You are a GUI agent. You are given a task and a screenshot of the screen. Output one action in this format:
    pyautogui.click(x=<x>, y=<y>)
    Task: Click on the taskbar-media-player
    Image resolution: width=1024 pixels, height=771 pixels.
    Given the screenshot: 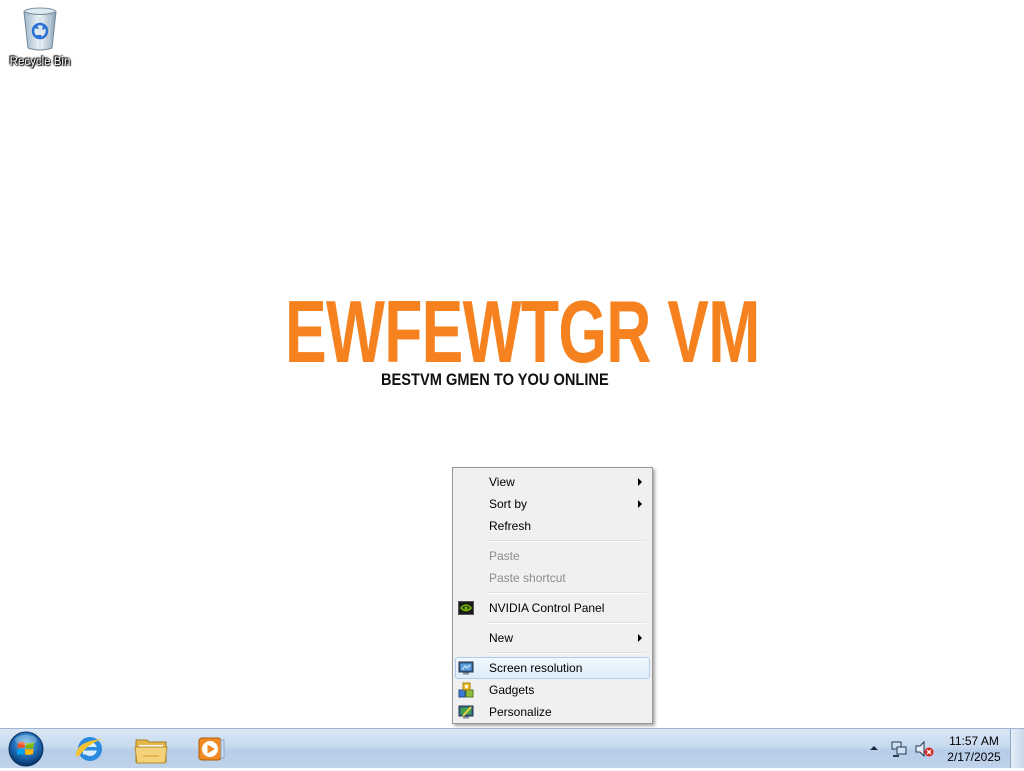 What is the action you would take?
    pyautogui.click(x=211, y=749)
    